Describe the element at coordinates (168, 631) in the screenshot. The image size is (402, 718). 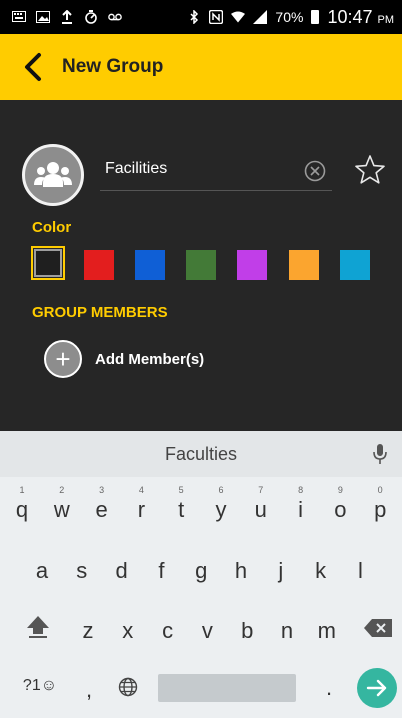
I see `key-c: c` at that location.